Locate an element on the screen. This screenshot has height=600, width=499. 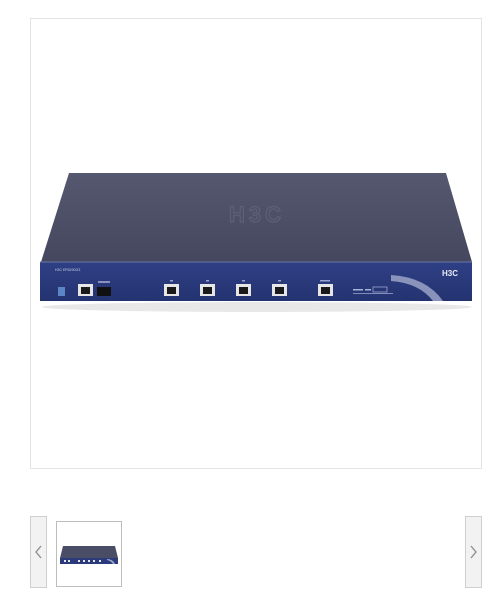
prev-thumbnail-button is located at coordinates (38, 552).